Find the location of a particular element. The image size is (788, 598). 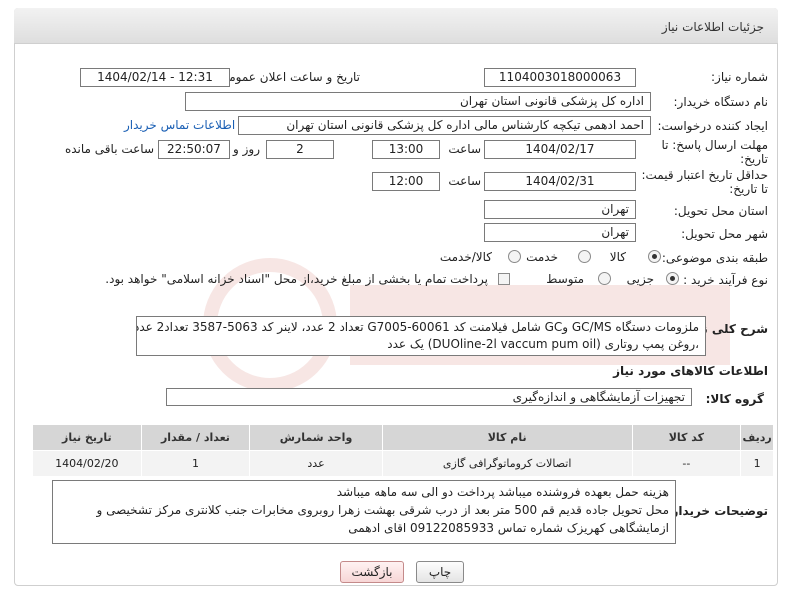

process-radio-medium is located at coordinates (604, 278).